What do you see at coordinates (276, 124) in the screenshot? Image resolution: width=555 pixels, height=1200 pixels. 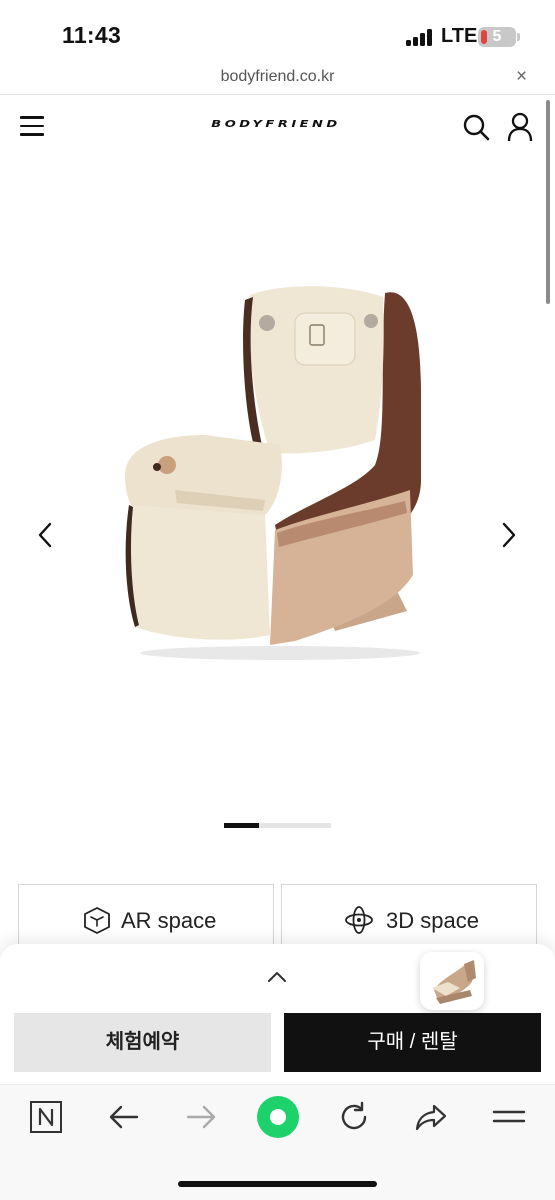 I see `brand-logo: BODYFRIEND` at bounding box center [276, 124].